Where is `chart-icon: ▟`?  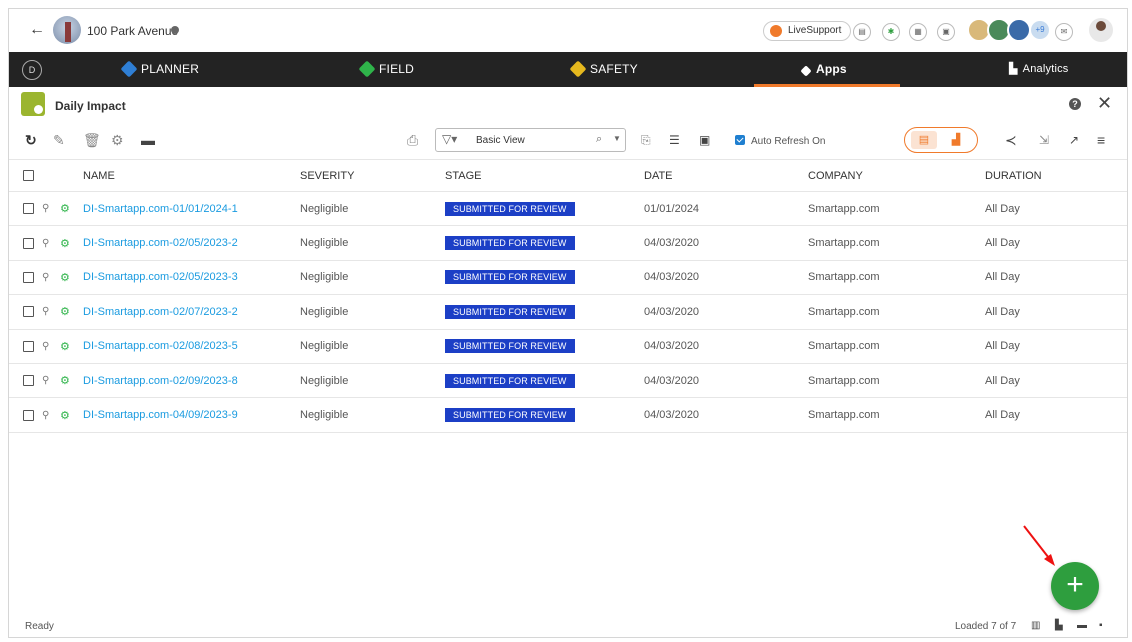 chart-icon: ▟ is located at coordinates (956, 140).